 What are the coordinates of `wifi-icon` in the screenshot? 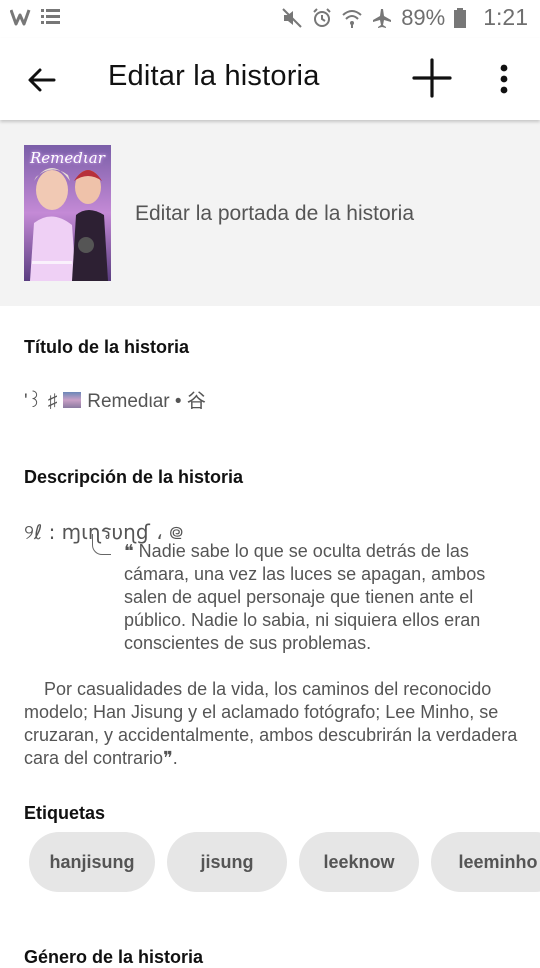 It's located at (352, 18).